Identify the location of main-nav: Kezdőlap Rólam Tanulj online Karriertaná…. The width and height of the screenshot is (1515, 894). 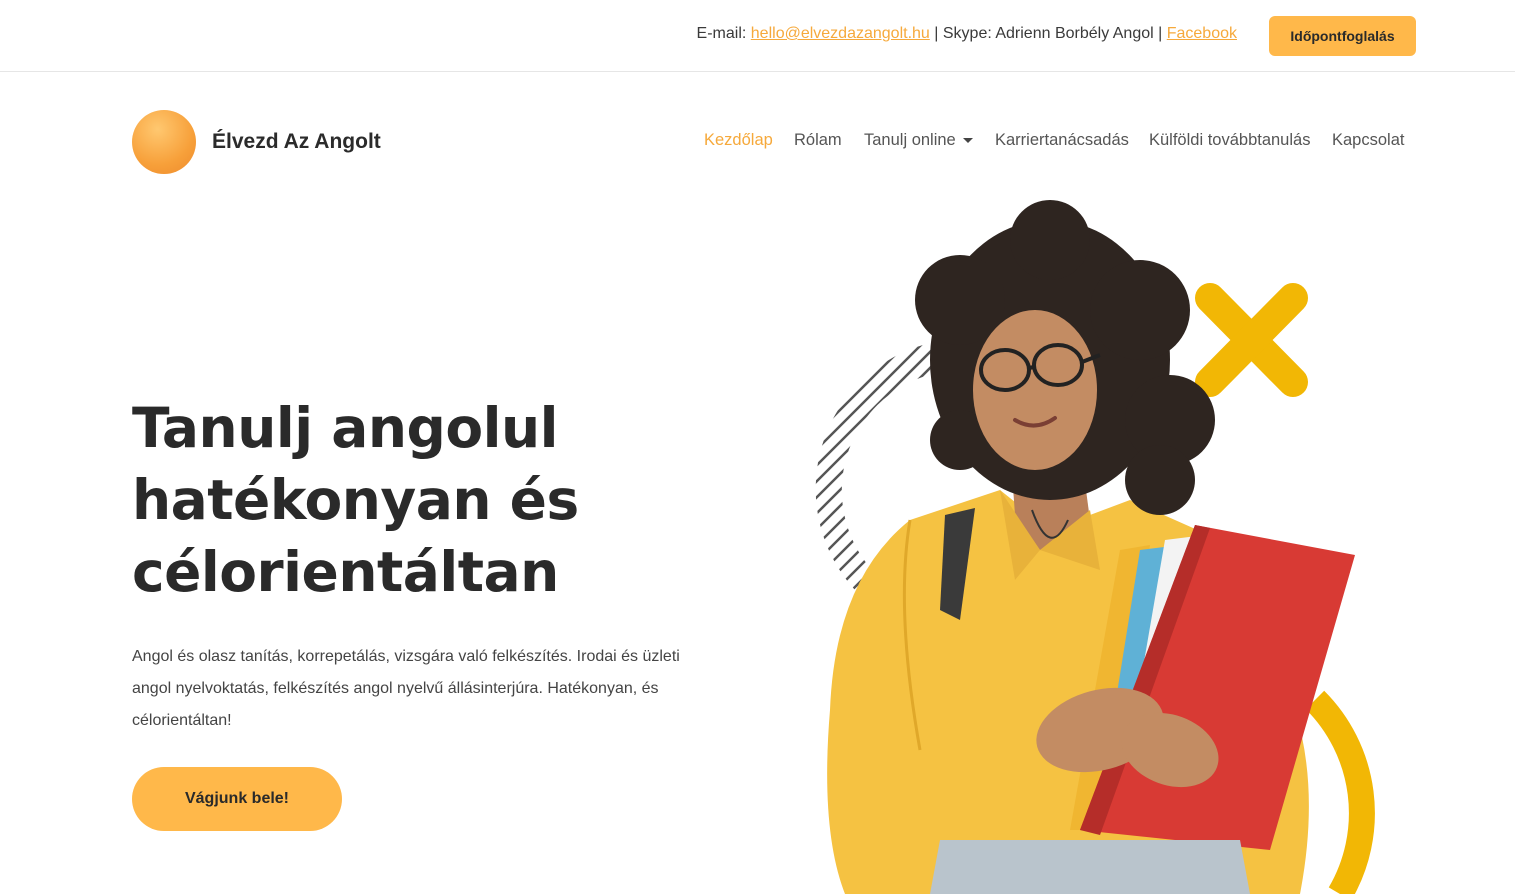
(757, 143).